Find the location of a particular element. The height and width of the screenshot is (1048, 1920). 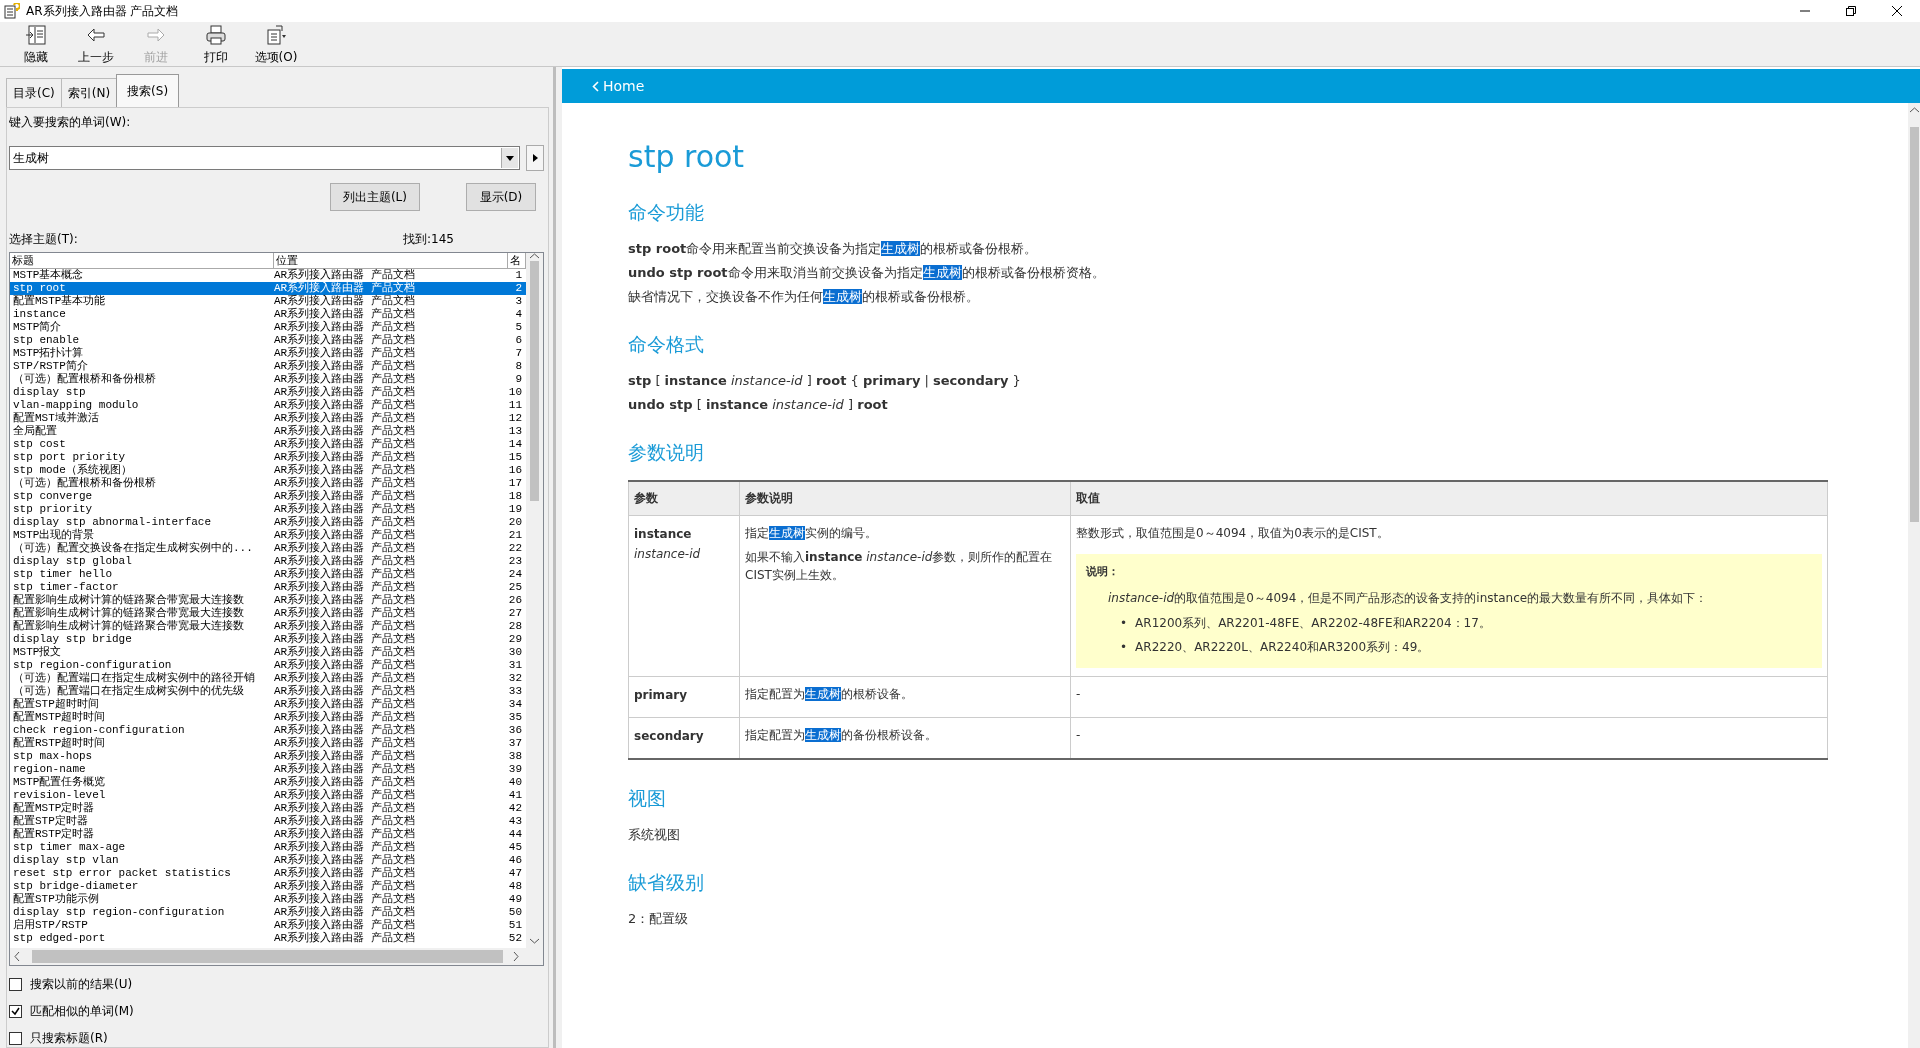

result-row: stp region-configuration AR系列接入路由器 产品文档 31 is located at coordinates (268, 665).